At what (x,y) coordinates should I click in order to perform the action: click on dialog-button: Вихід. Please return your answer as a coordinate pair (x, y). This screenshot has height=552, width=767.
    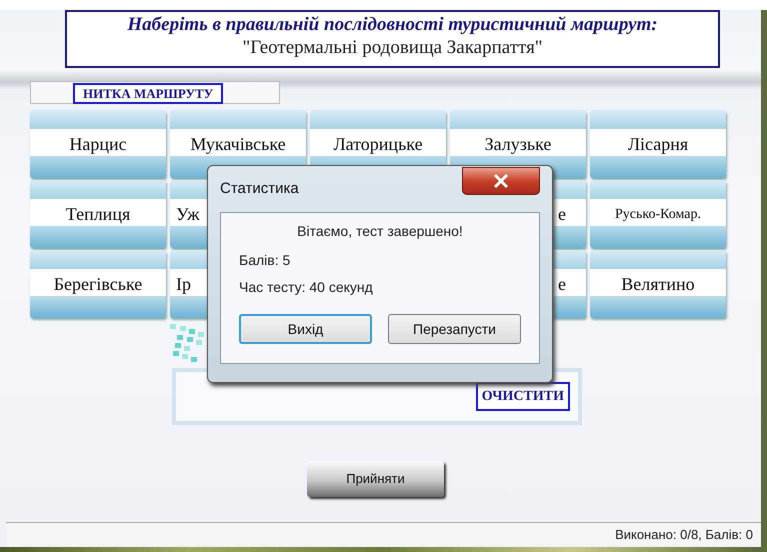
    Looking at the image, I should click on (305, 329).